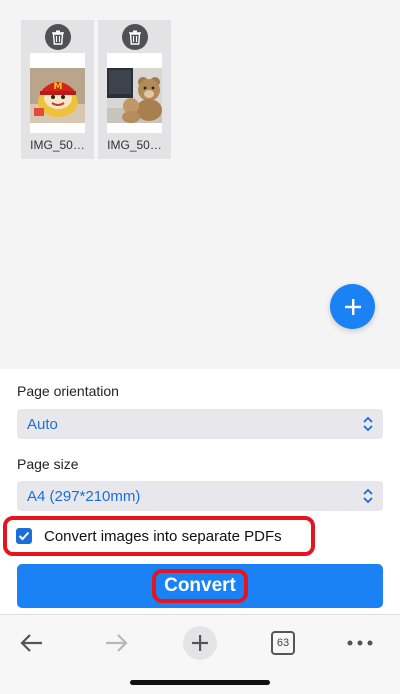 This screenshot has width=400, height=694. What do you see at coordinates (68, 391) in the screenshot?
I see `page-orientation-label: Page orientation` at bounding box center [68, 391].